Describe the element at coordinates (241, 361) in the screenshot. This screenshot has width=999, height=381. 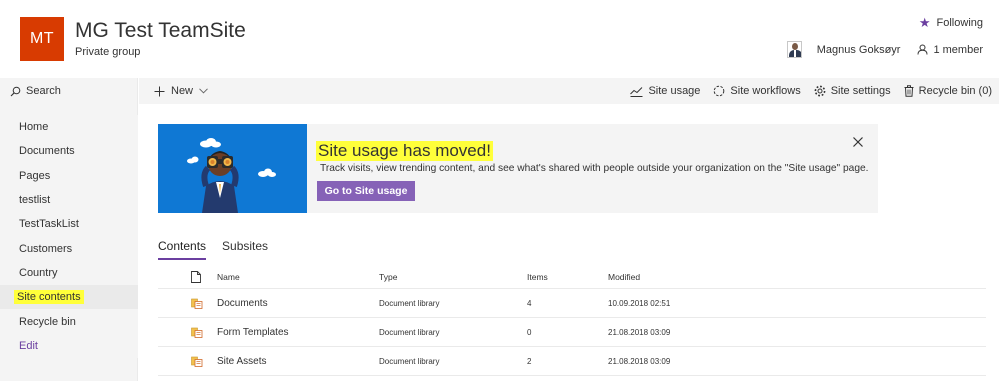
I see `row-name: Site Assets` at that location.